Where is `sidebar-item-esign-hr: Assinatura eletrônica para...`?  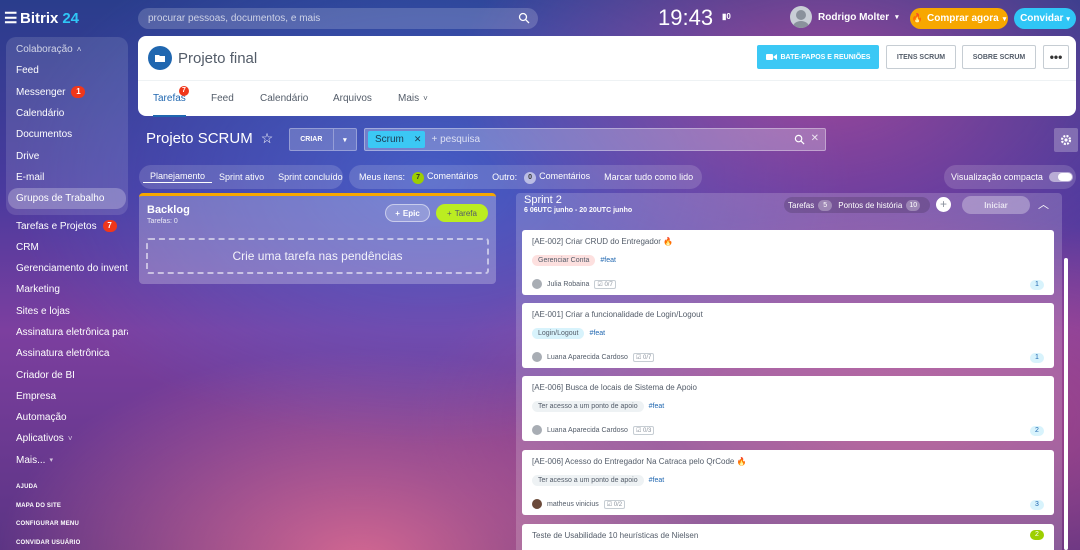
sidebar-item-esign-hr: Assinatura eletrônica para... is located at coordinates (67, 332).